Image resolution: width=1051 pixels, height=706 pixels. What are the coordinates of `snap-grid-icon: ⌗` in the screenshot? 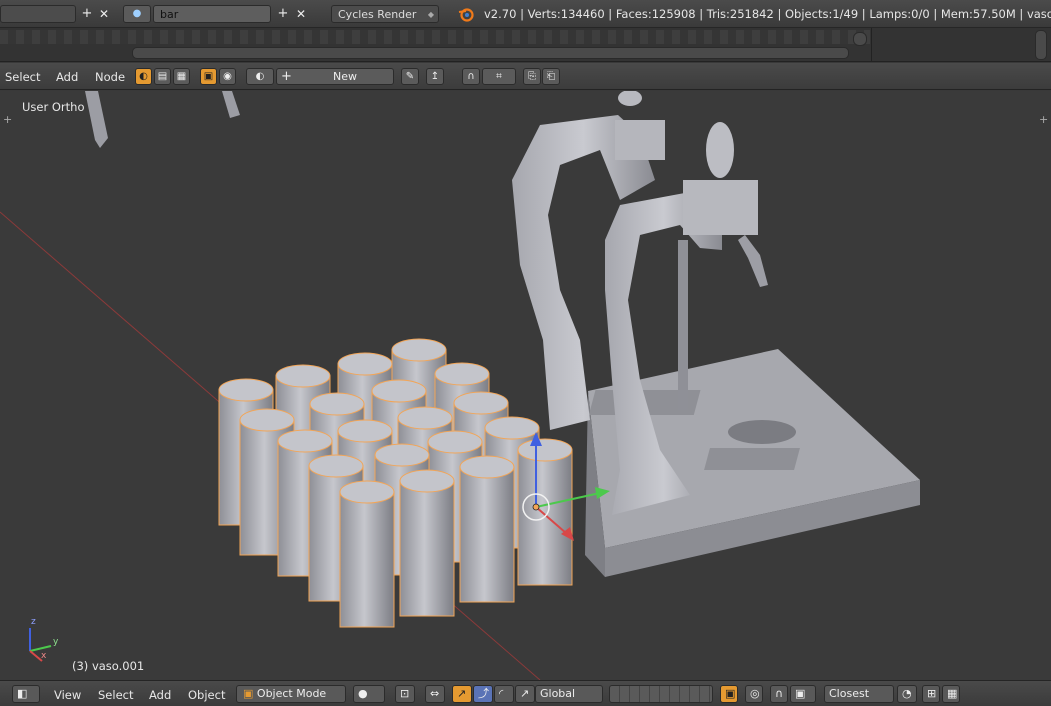 It's located at (499, 76).